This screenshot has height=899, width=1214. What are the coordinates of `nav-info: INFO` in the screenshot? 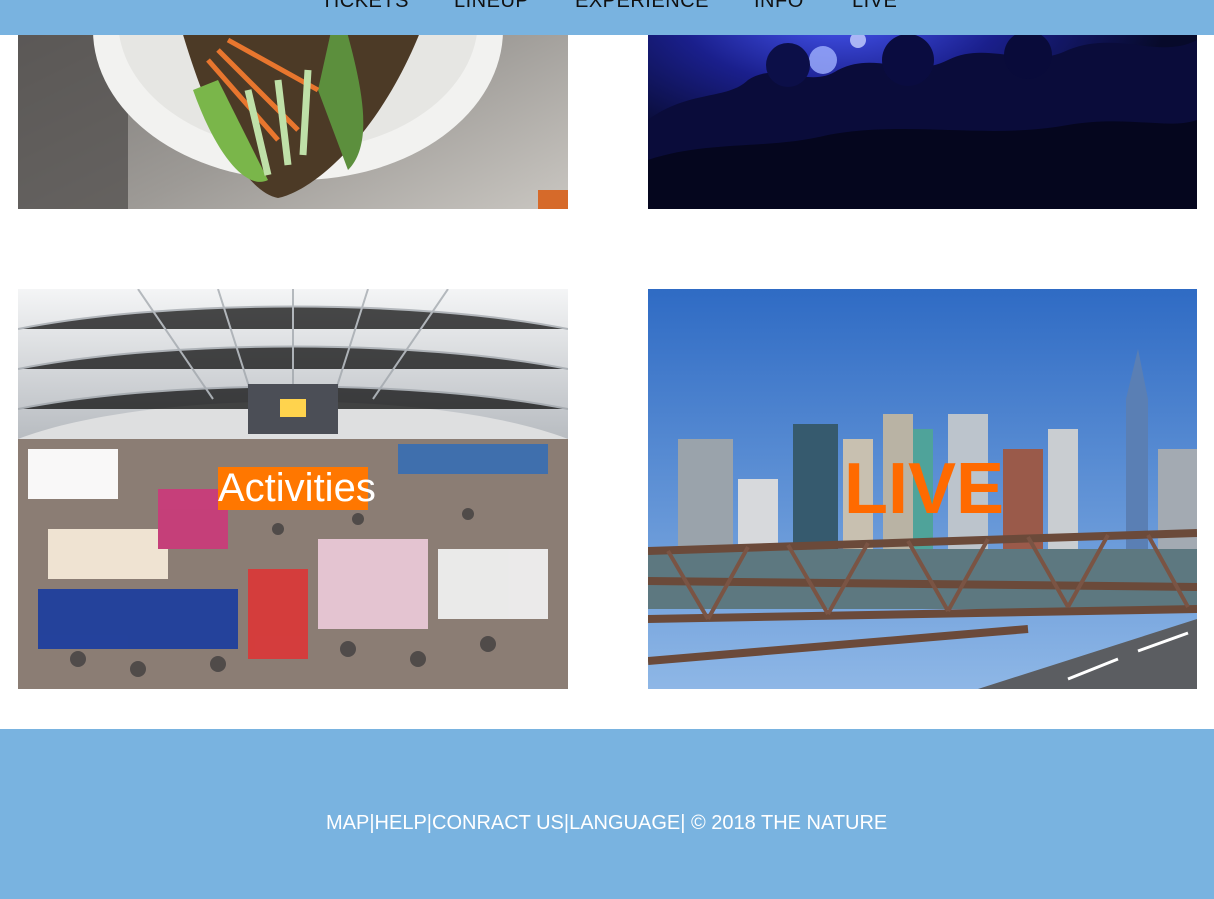 It's located at (779, 5).